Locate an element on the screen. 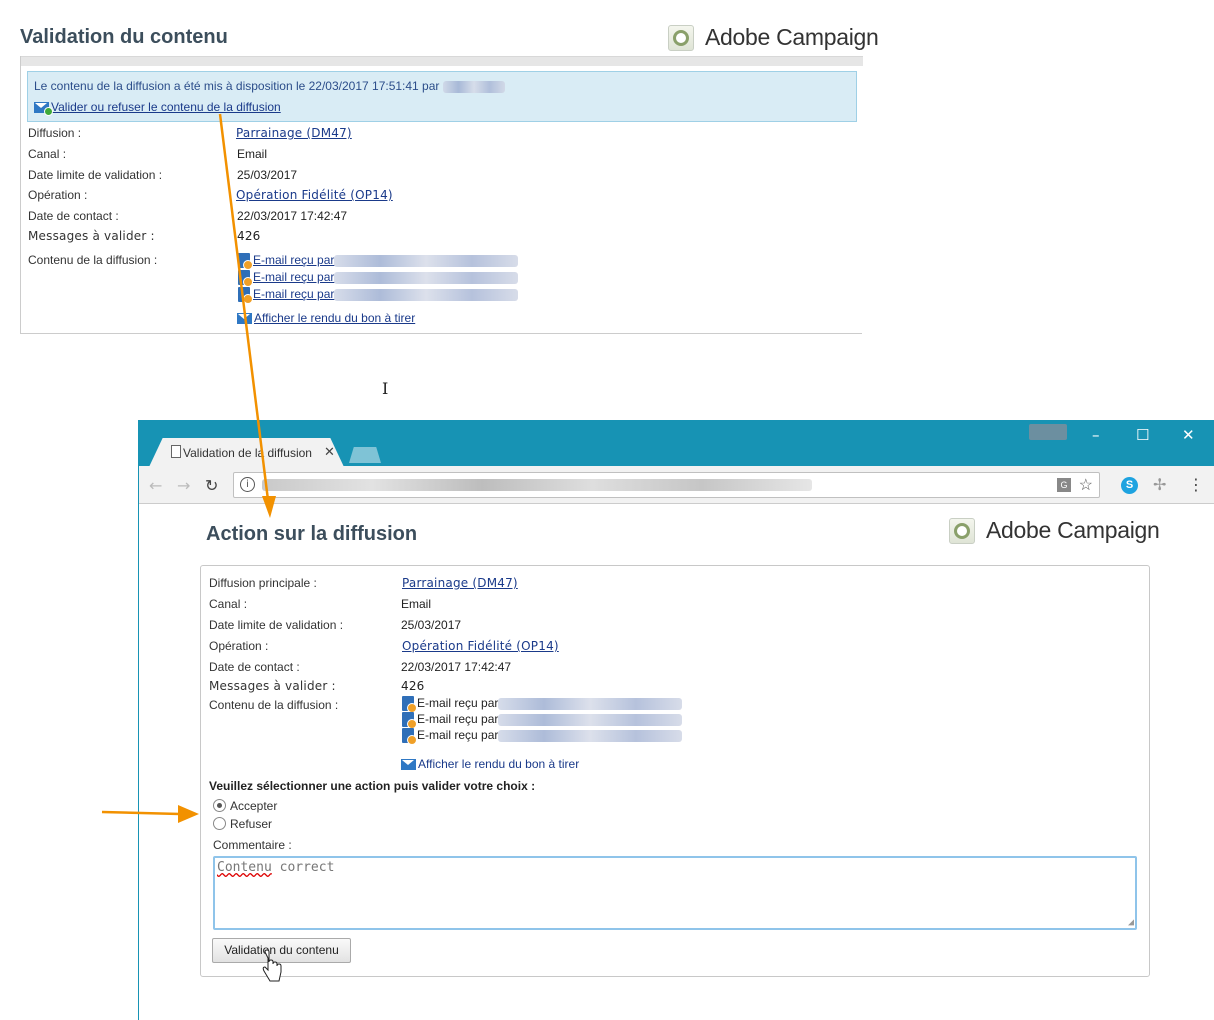  browser-tab: Validation de la diffusion ✕ is located at coordinates (246, 452).